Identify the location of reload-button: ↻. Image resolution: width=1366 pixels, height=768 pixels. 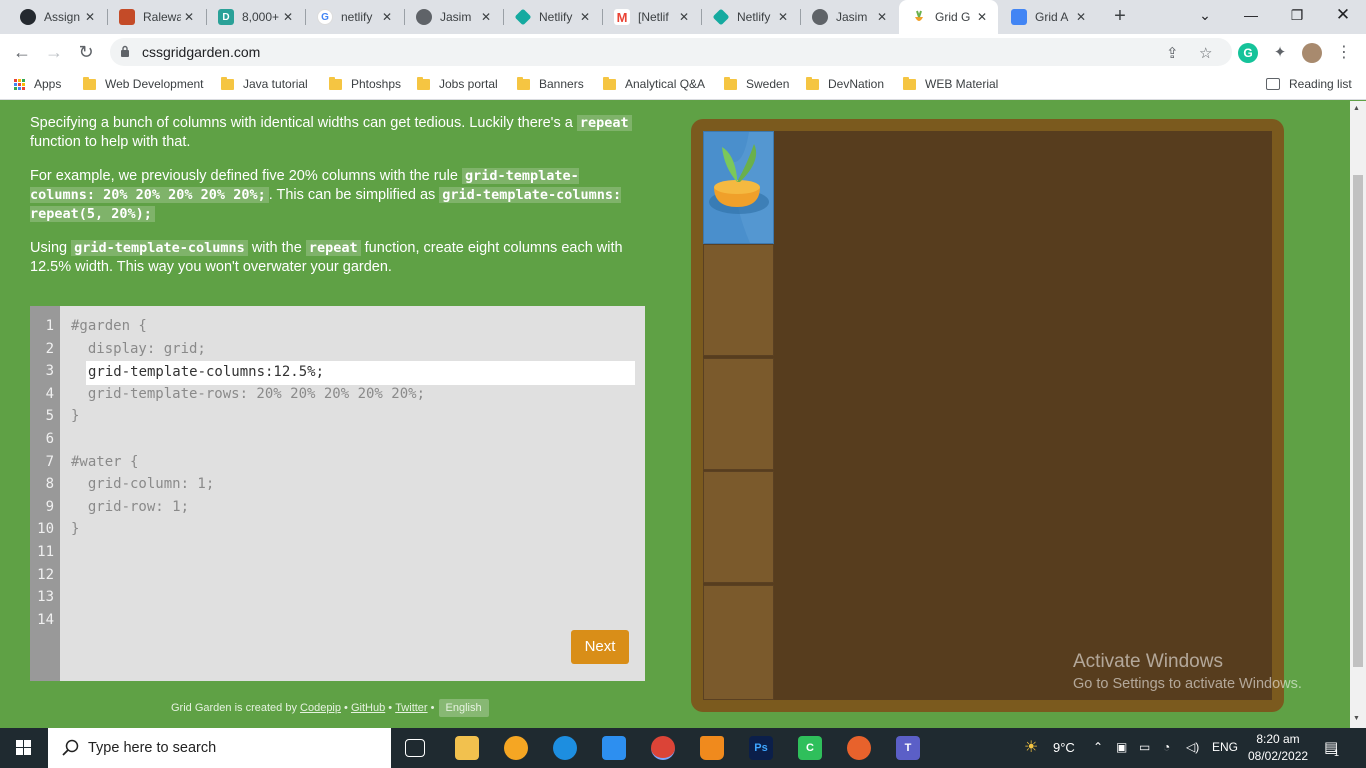
(86, 52).